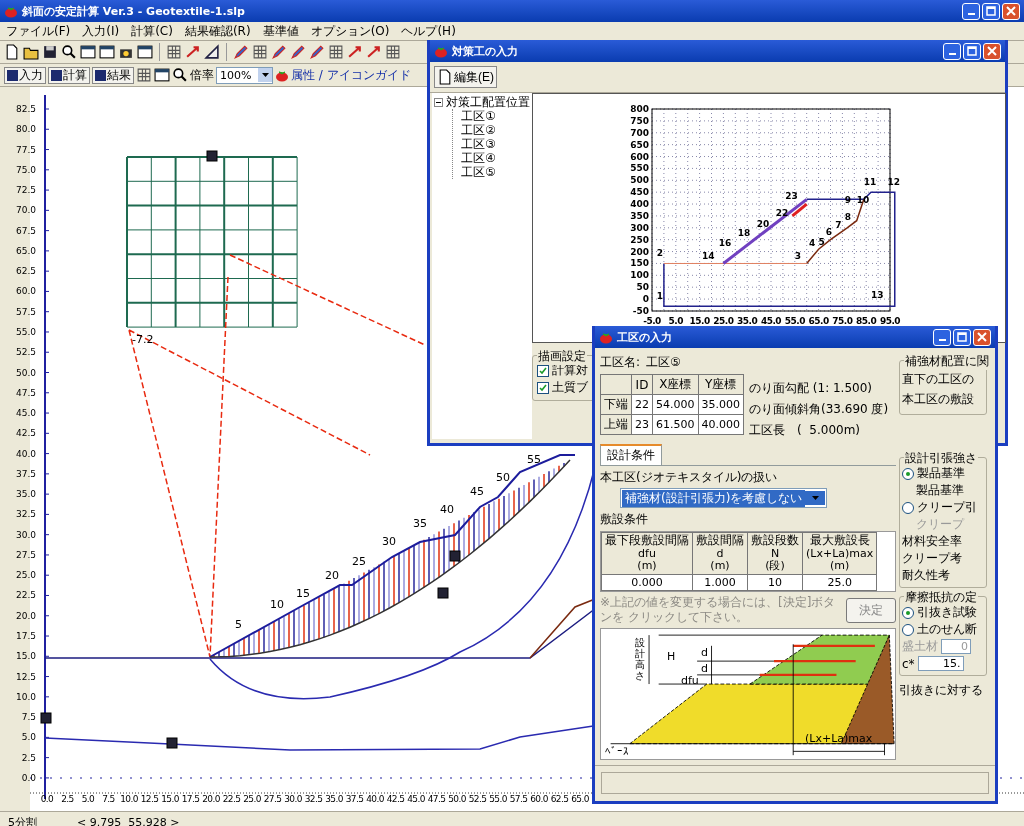 This screenshot has width=1024, height=826. I want to click on axis-label: 200, so click(639, 251).